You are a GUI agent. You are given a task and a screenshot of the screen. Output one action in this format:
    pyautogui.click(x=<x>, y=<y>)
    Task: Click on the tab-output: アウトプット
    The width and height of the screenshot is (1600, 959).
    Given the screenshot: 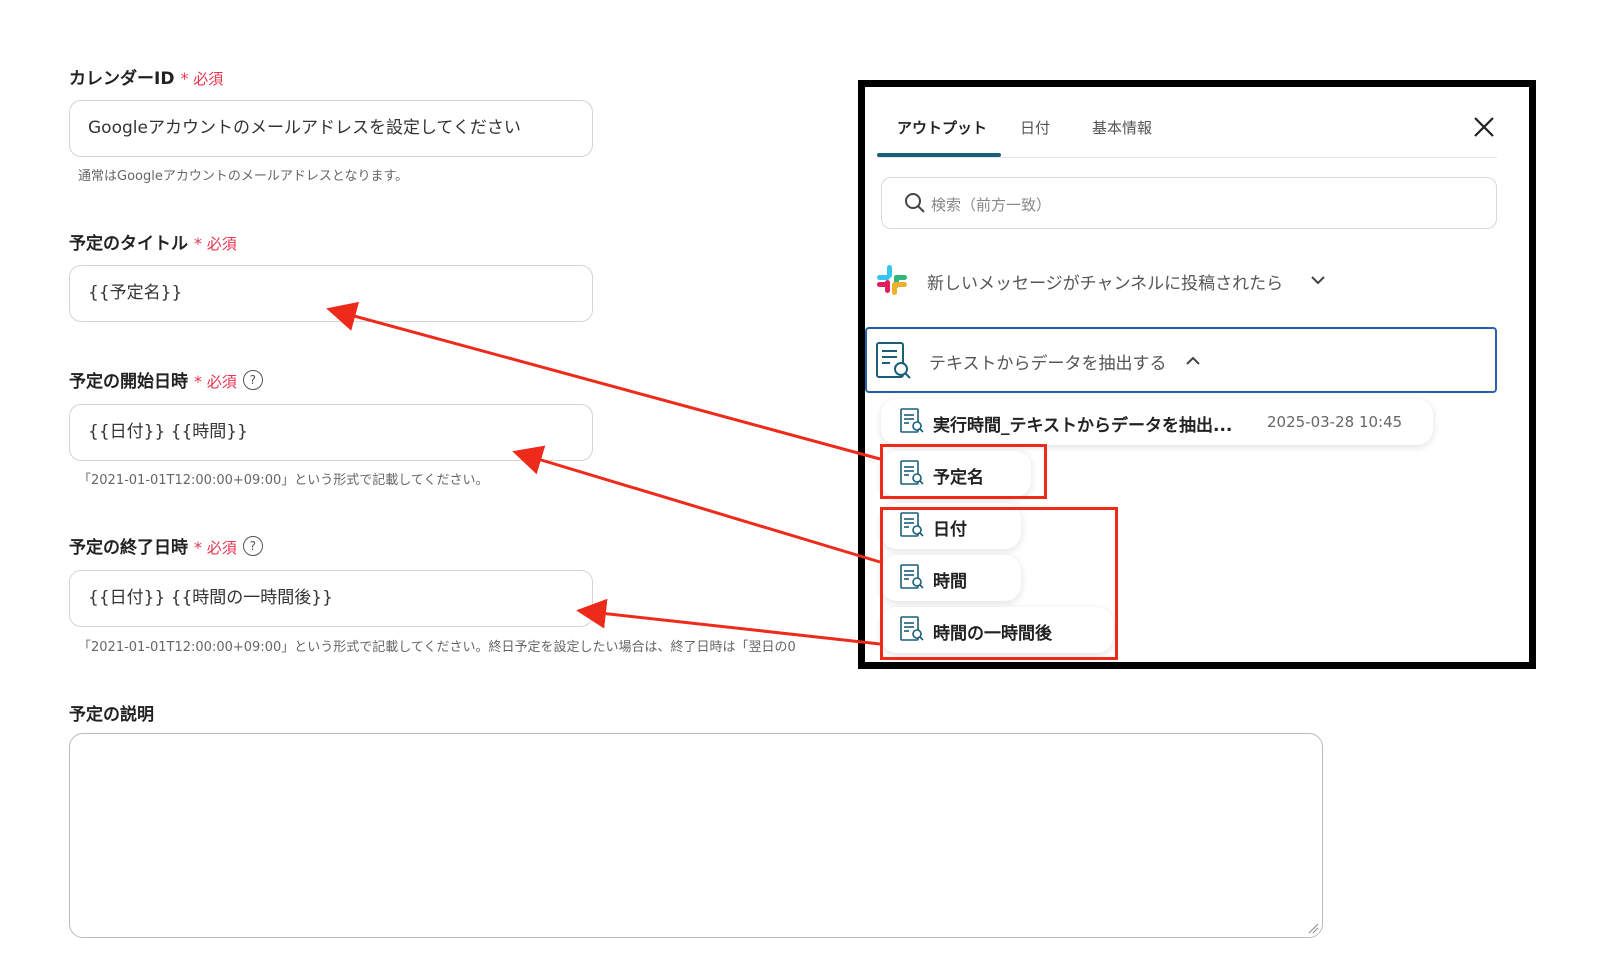 What is the action you would take?
    pyautogui.click(x=942, y=127)
    